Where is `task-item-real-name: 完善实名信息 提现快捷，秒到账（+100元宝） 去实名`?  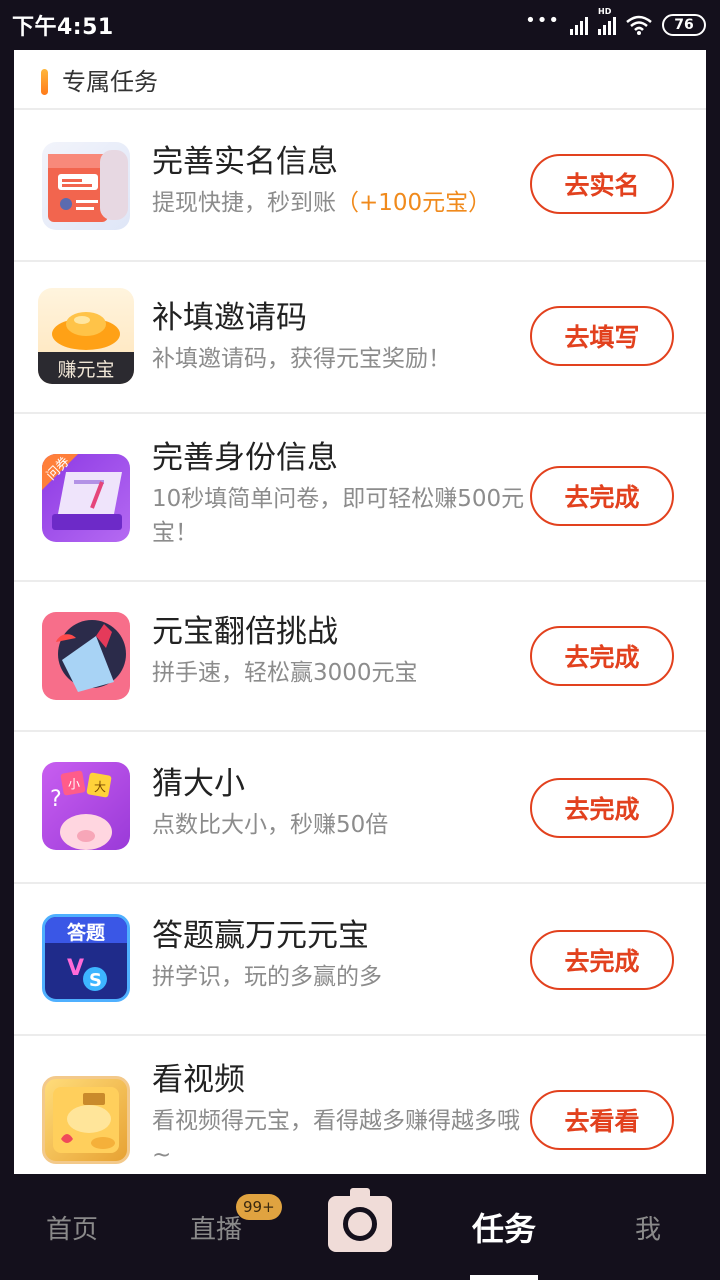
task-item-real-name: 完善实名信息 提现快捷，秒到账（+100元宝） 去实名 is located at coordinates (360, 186).